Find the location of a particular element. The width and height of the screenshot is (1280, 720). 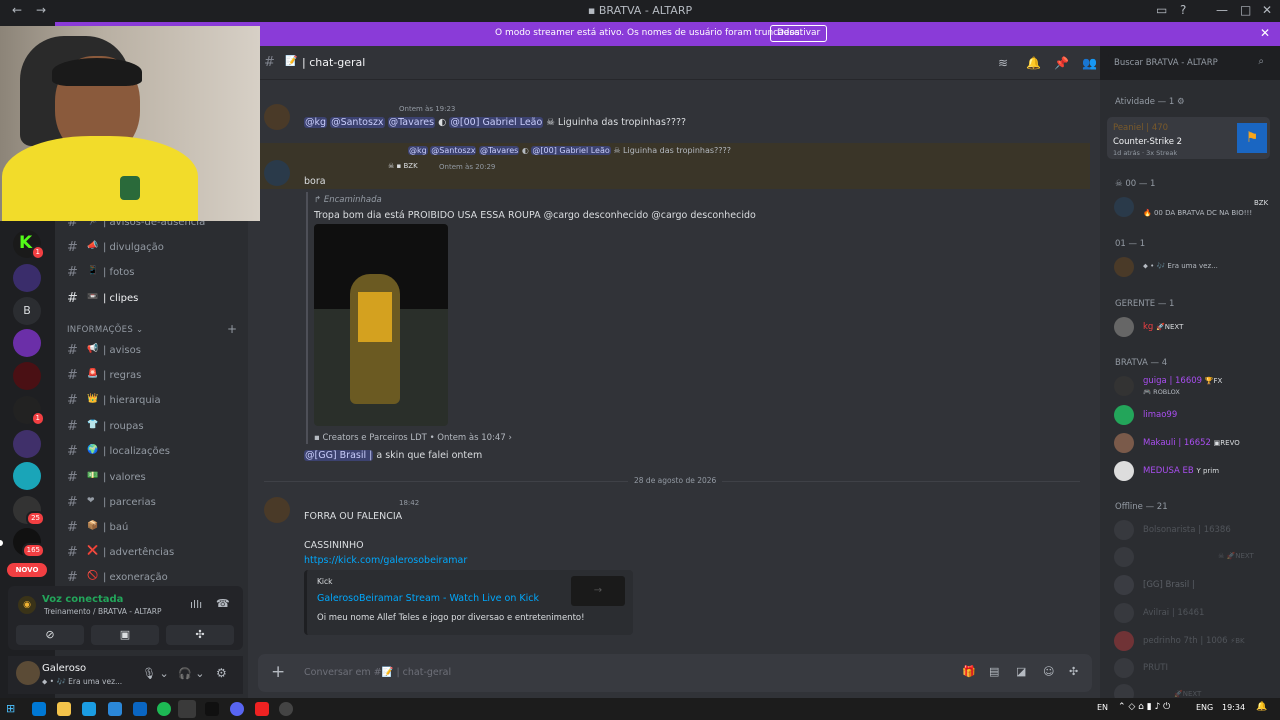

message-input: Conversar em #📝 | chat-geral is located at coordinates (377, 672).